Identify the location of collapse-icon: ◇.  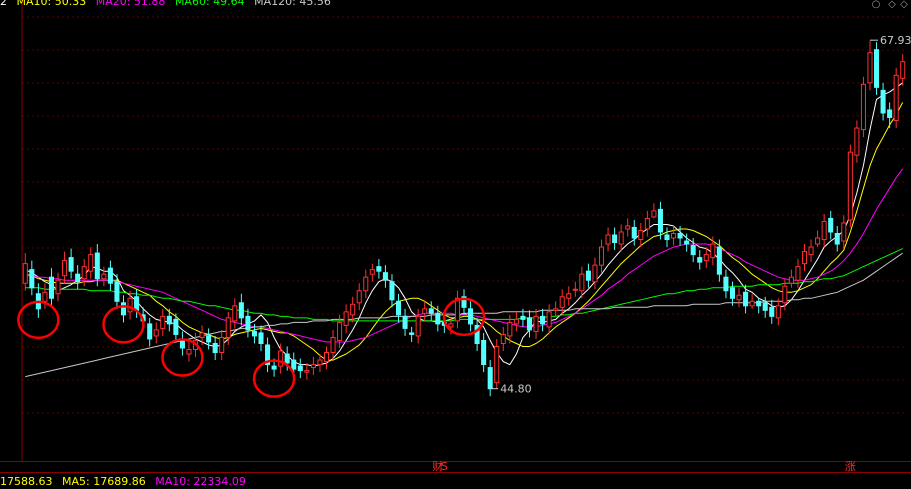
(904, 5).